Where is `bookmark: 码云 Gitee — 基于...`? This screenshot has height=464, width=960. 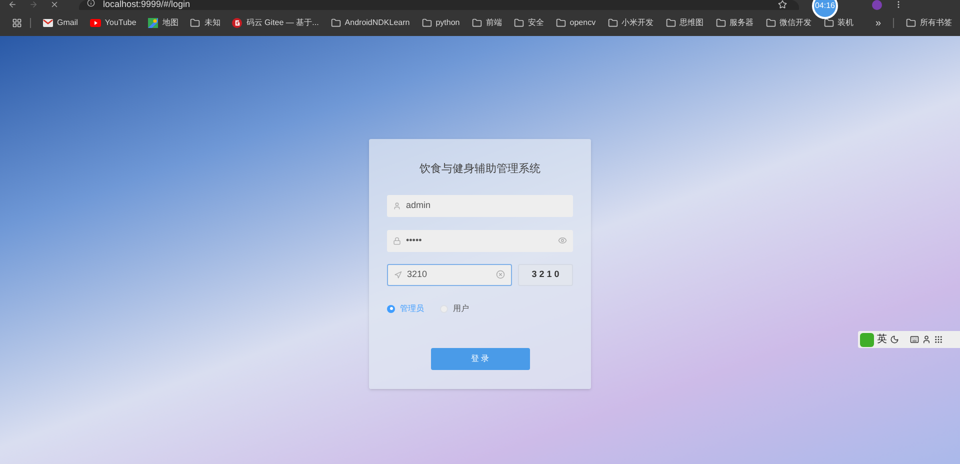 bookmark: 码云 Gitee — 基于... is located at coordinates (275, 23).